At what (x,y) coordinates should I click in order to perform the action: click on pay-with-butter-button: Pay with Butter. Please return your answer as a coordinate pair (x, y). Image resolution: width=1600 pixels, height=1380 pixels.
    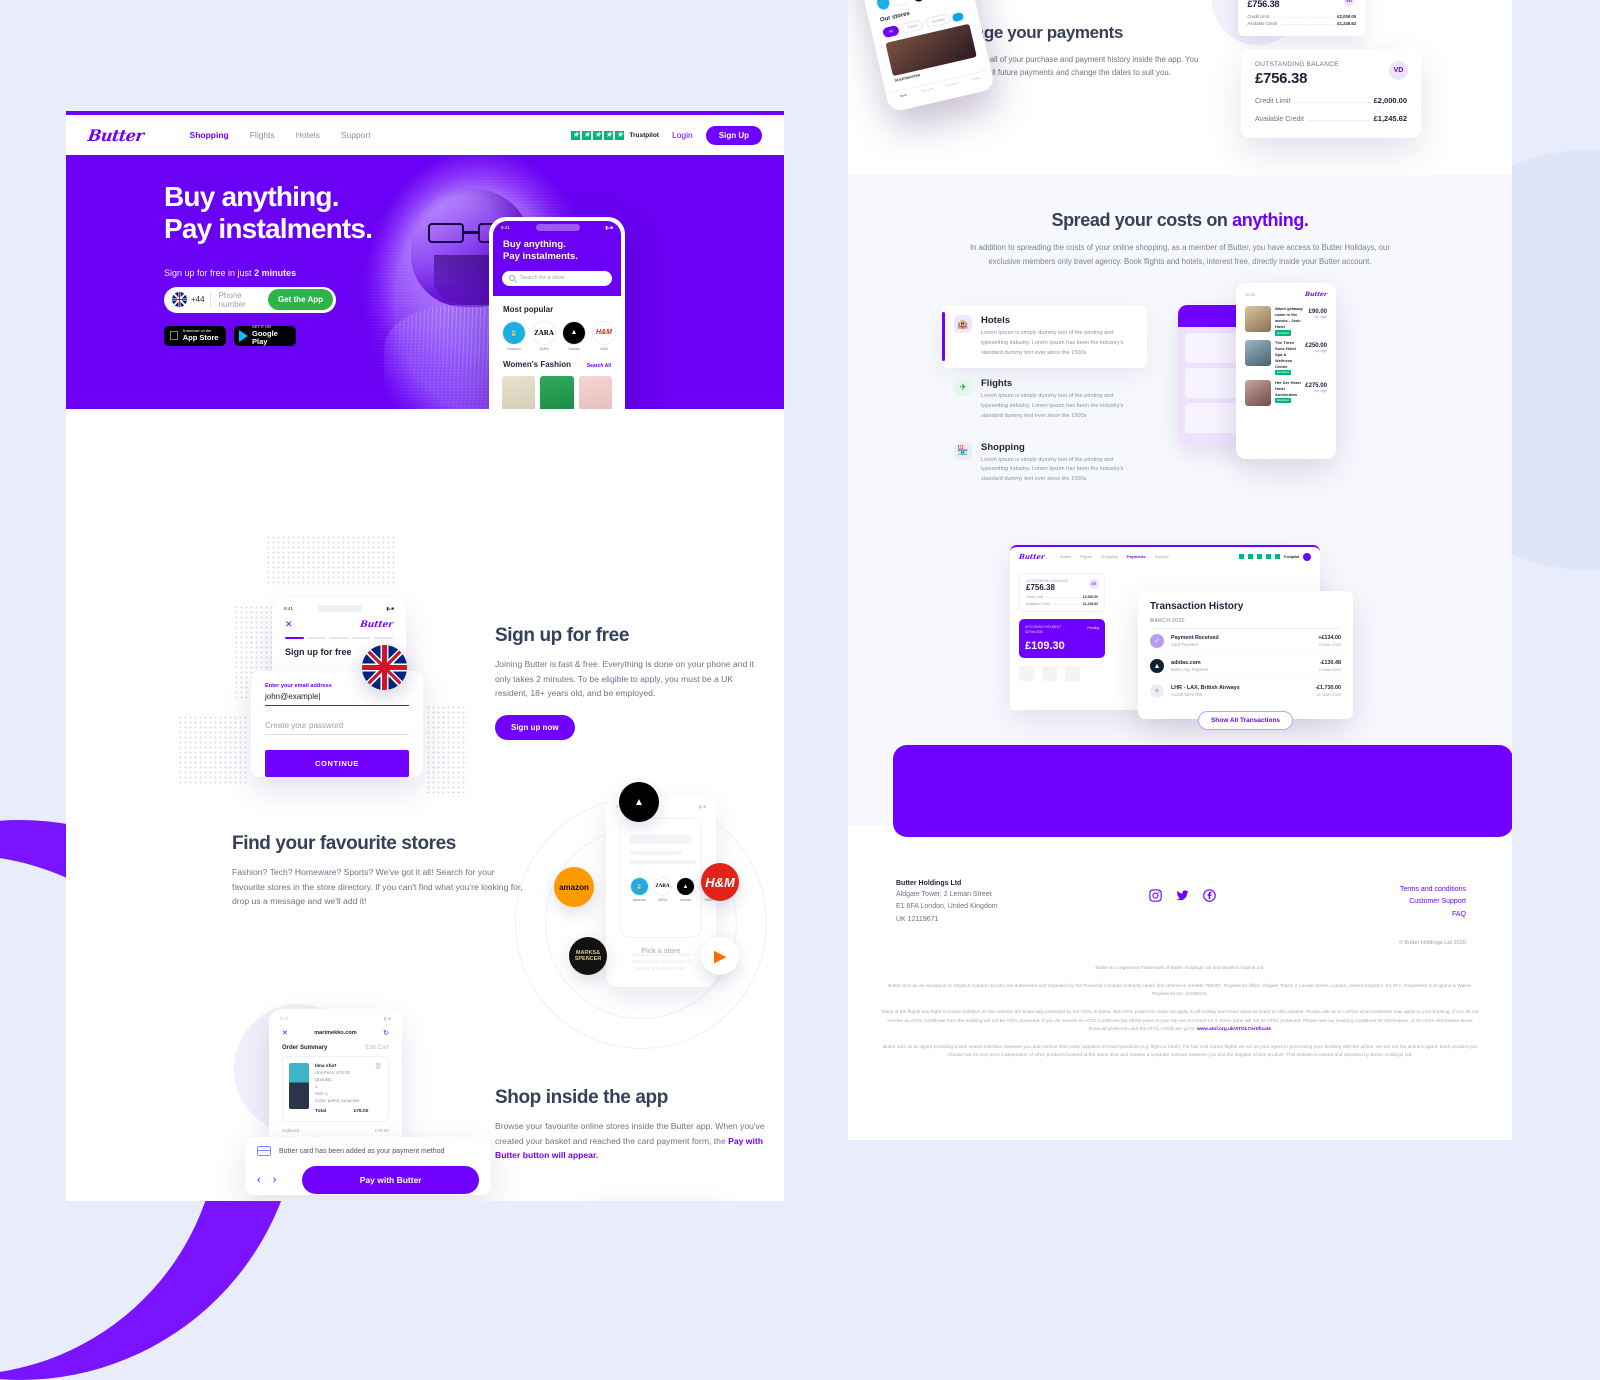
    Looking at the image, I should click on (390, 1180).